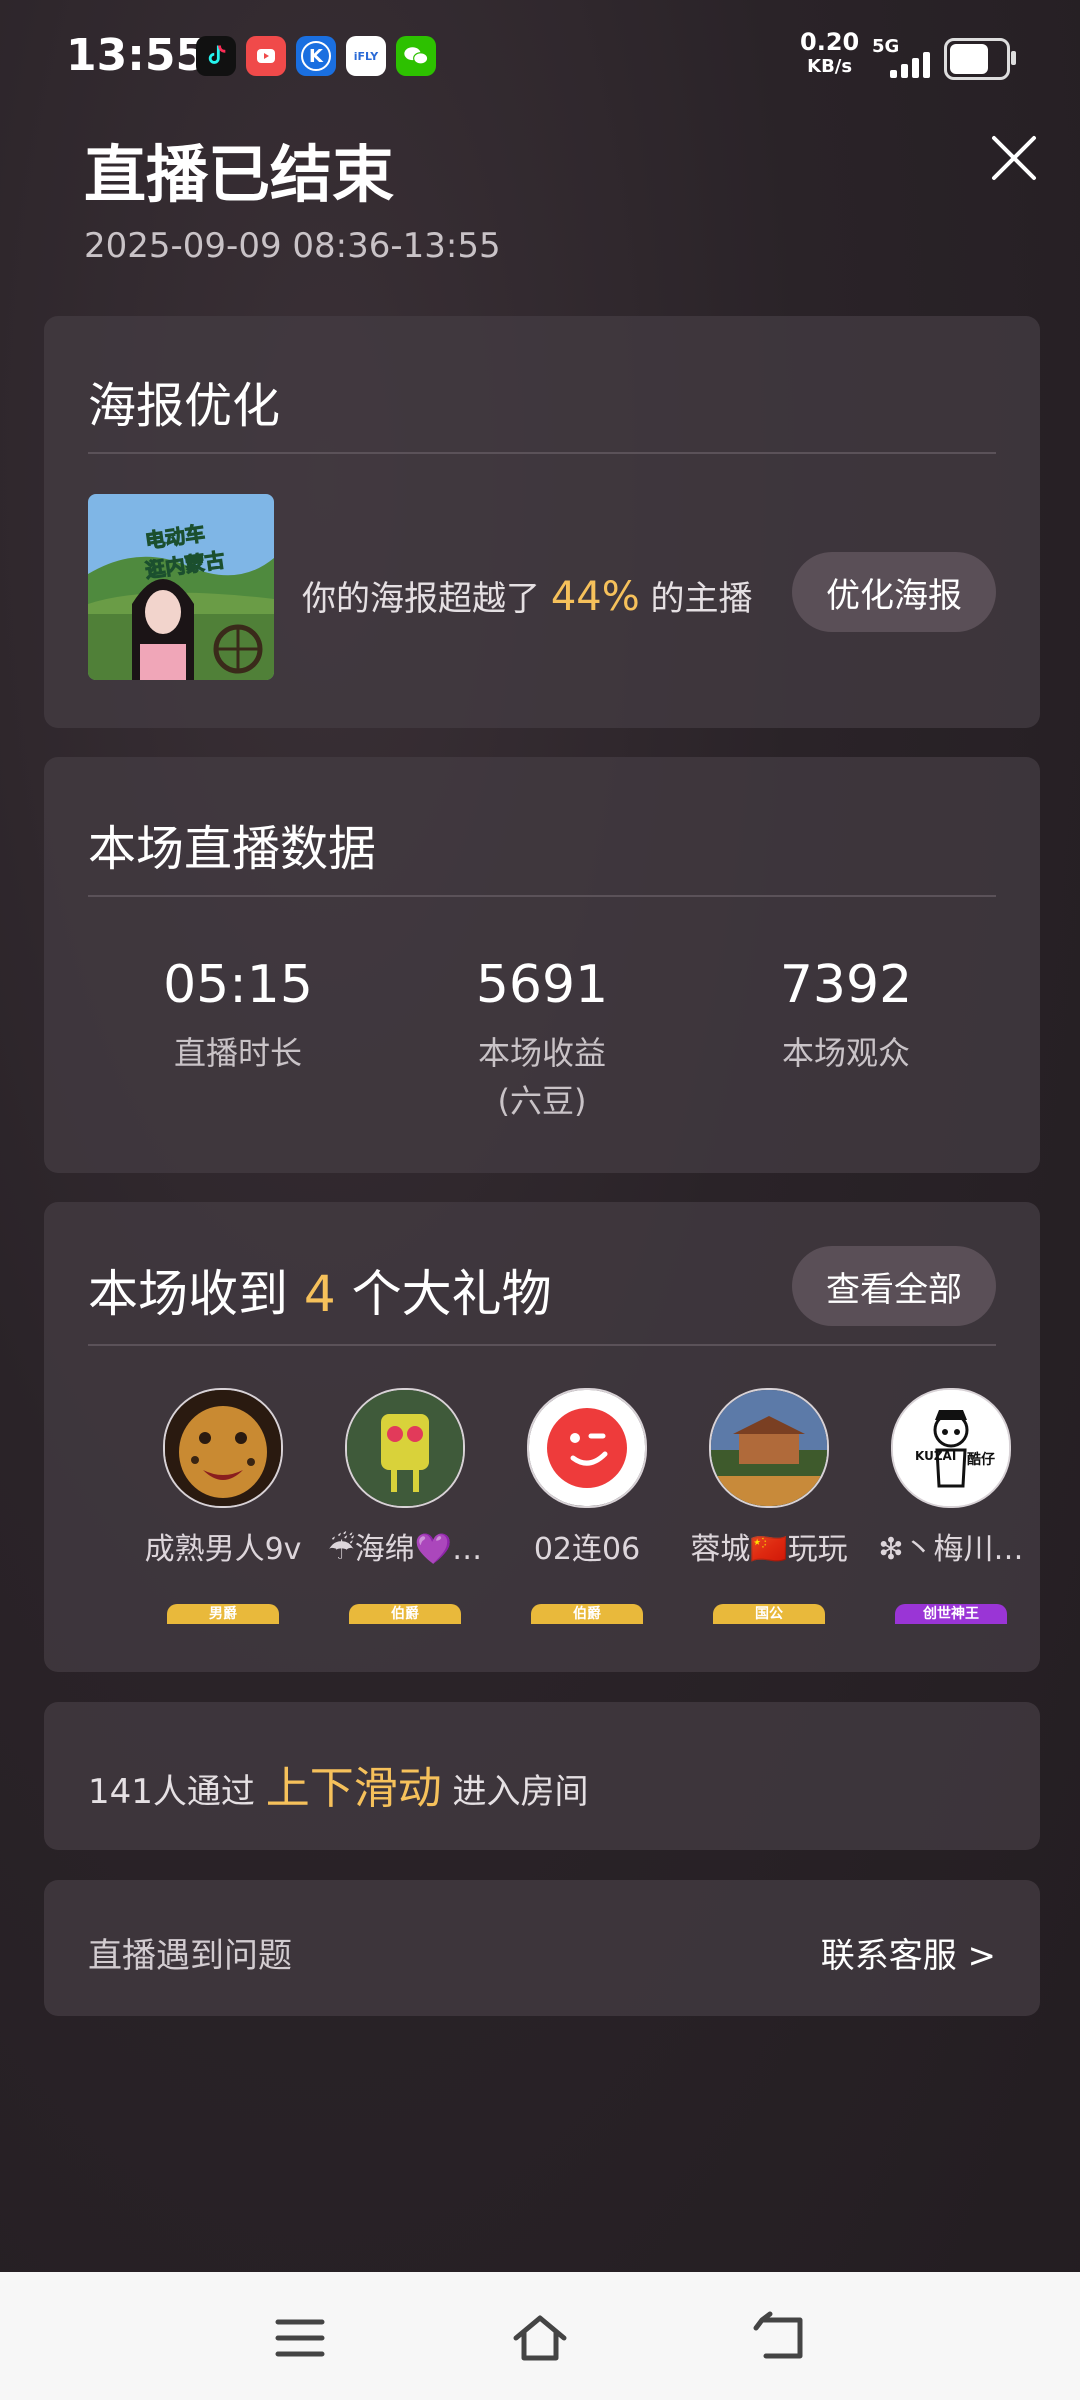 The height and width of the screenshot is (2400, 1080). Describe the element at coordinates (527, 597) in the screenshot. I see `poster-rank-text: 你的海报超越了 44% 的主播` at that location.